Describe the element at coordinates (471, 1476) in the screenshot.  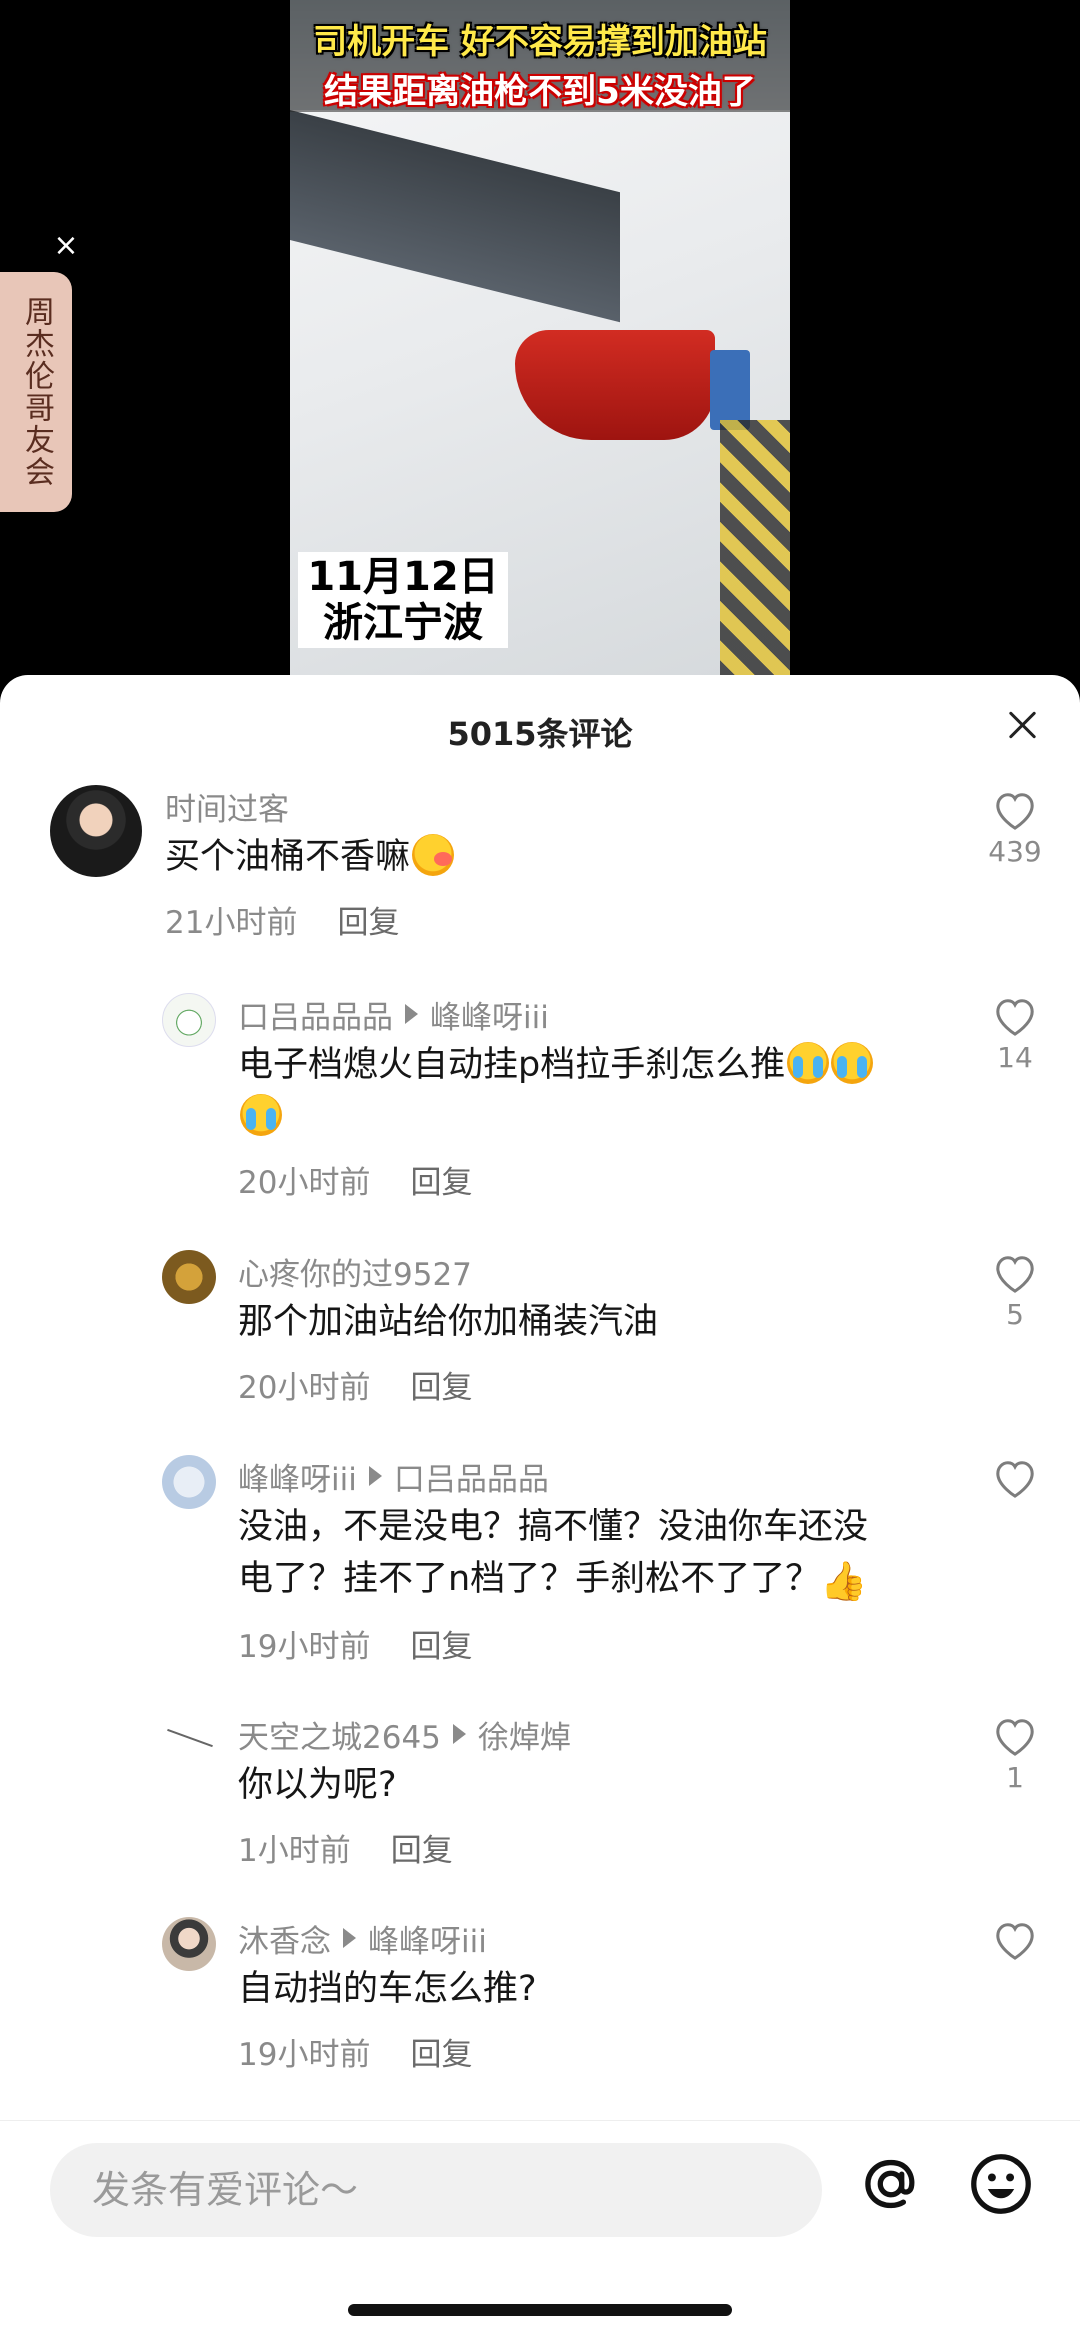
I see `reply-to-username: 口吕品品品` at that location.